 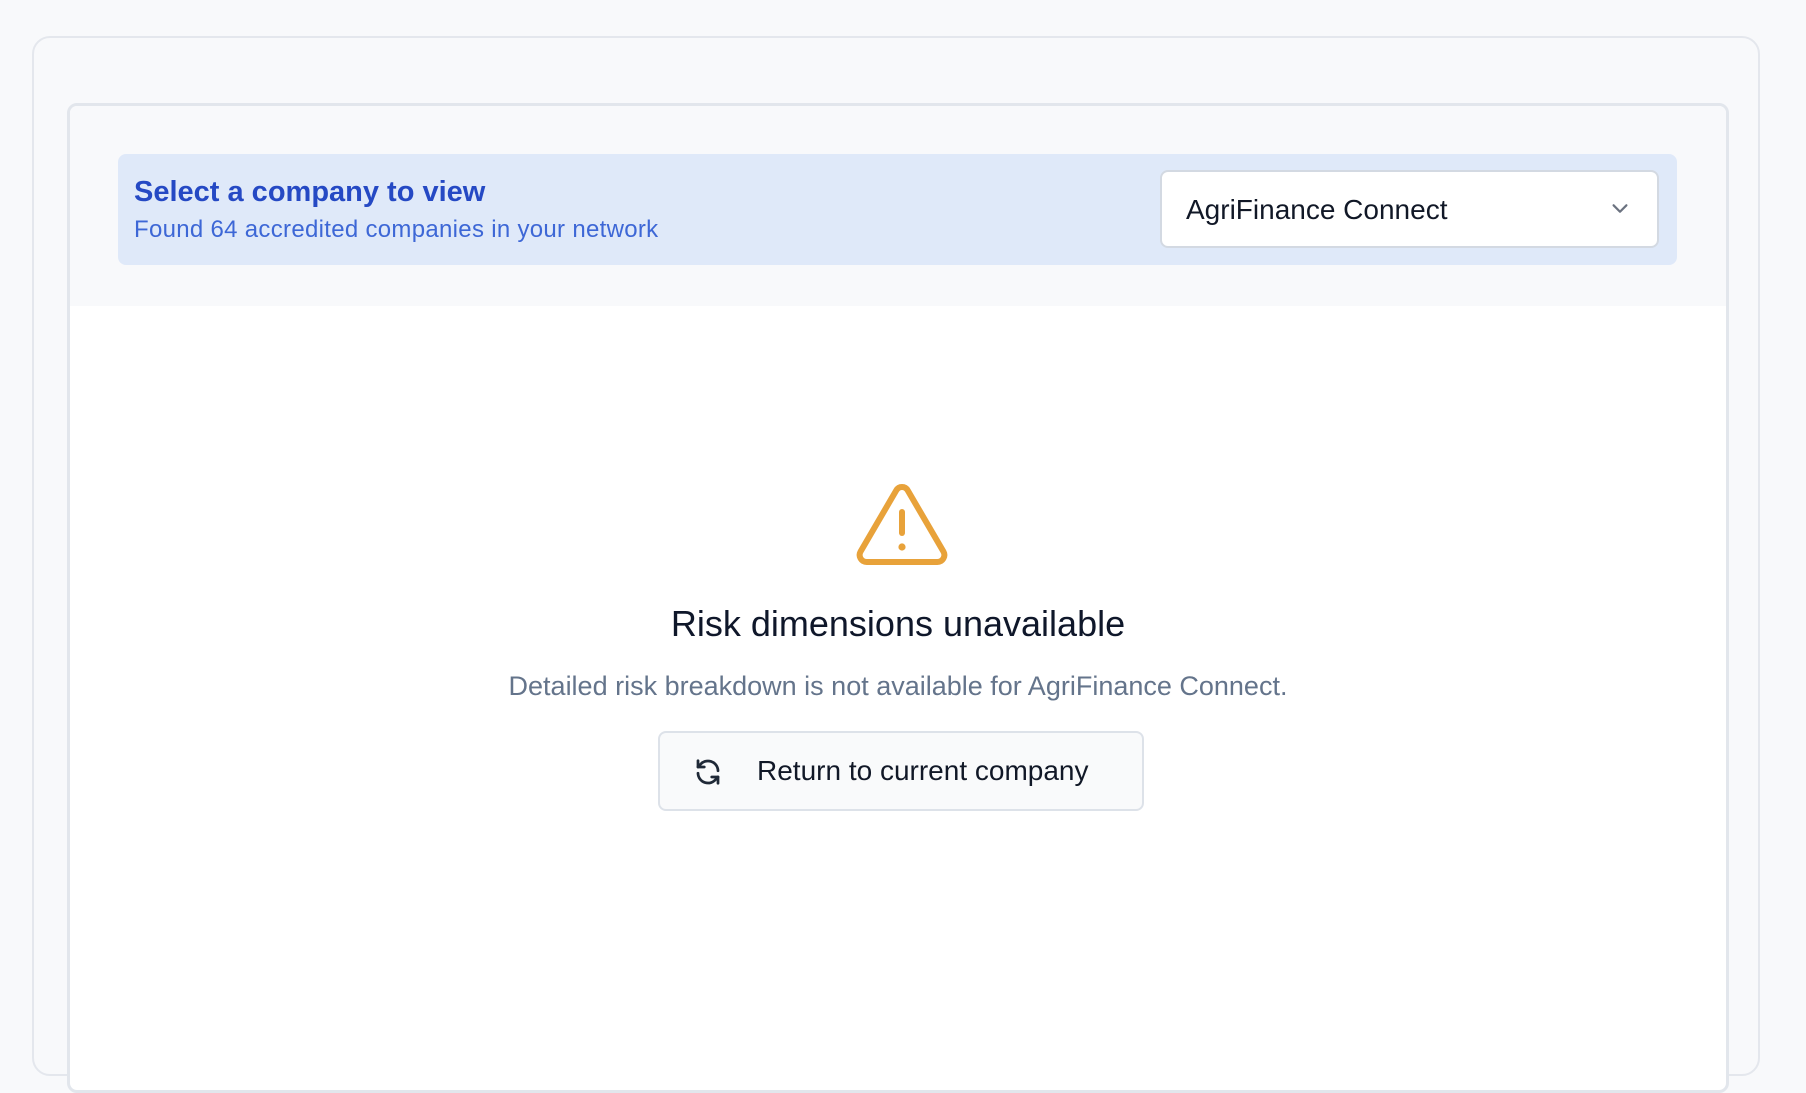 I want to click on chevron-down-icon, so click(x=1620, y=208).